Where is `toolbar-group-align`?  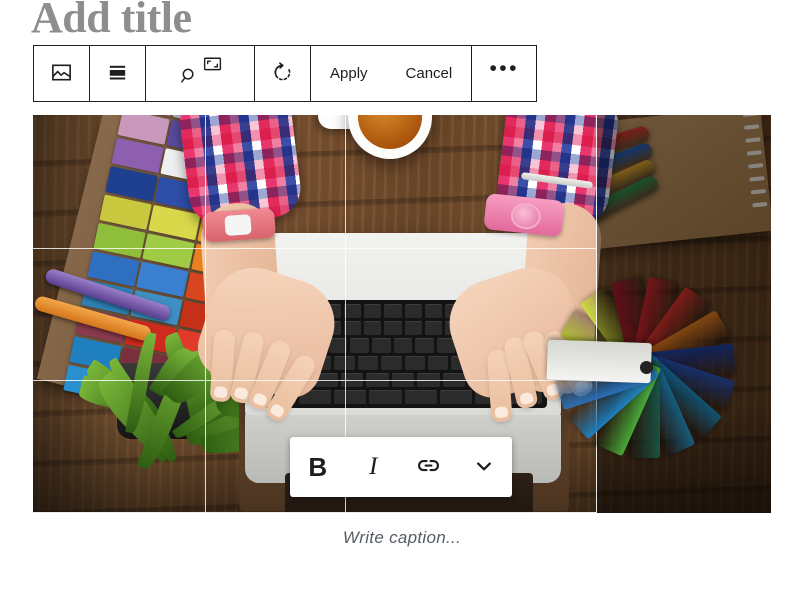 toolbar-group-align is located at coordinates (118, 73).